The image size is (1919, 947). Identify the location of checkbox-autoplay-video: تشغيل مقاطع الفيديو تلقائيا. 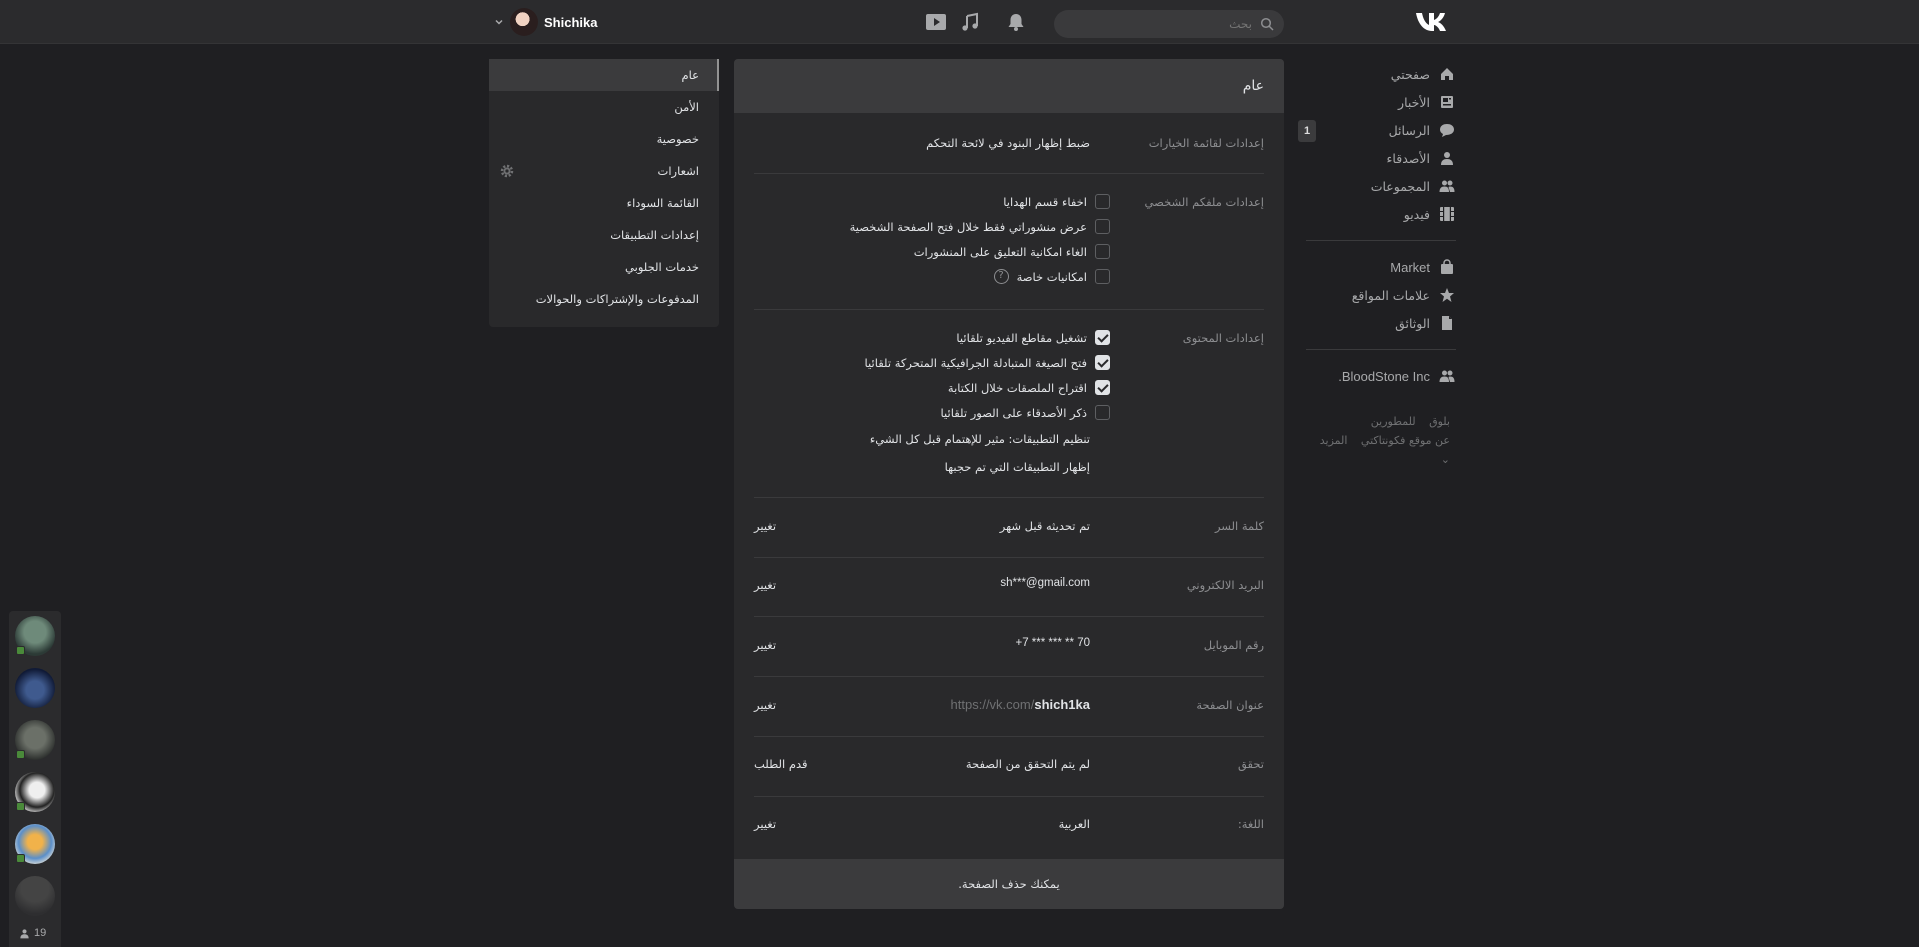
(1033, 337).